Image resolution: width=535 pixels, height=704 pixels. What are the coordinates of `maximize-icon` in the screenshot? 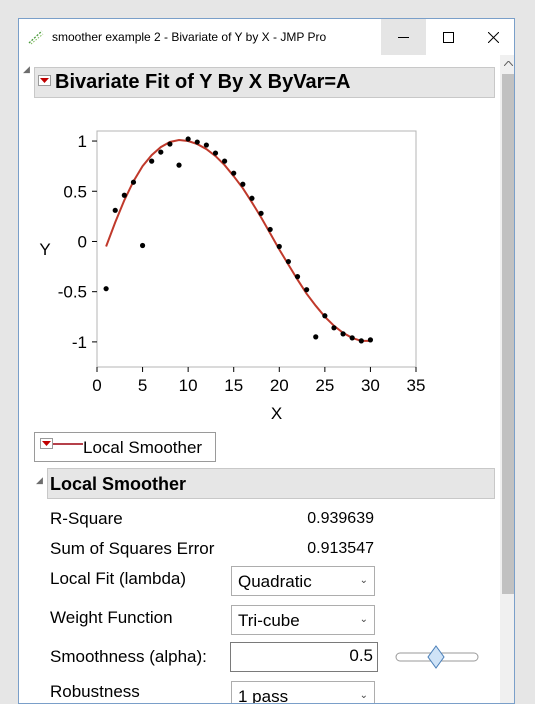 It's located at (448, 37).